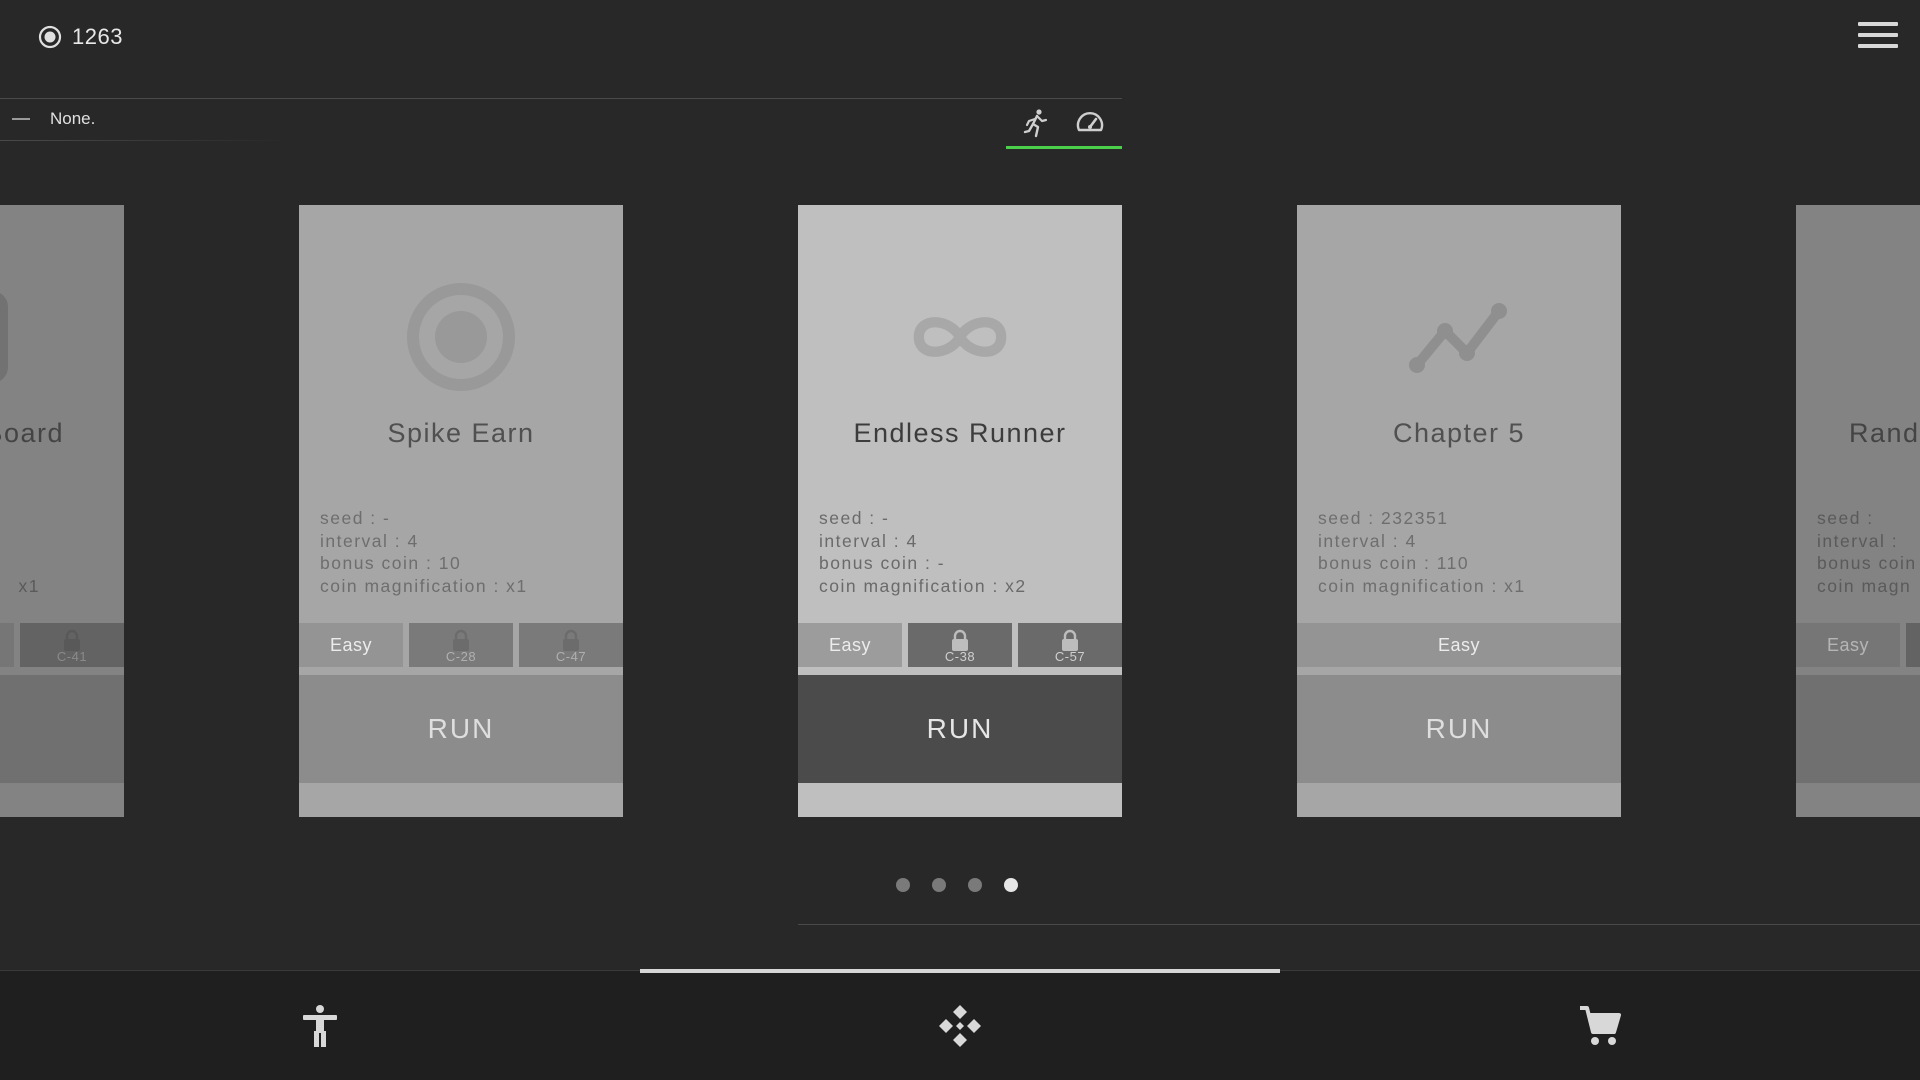 The image size is (1920, 1080). What do you see at coordinates (461, 337) in the screenshot?
I see `target-icon` at bounding box center [461, 337].